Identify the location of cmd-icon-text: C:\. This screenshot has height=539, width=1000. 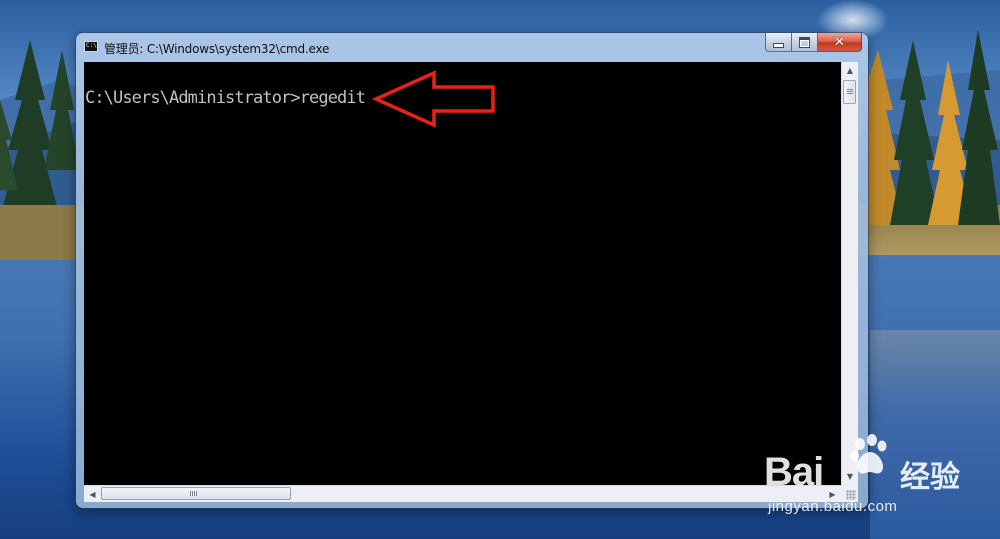
(91, 45).